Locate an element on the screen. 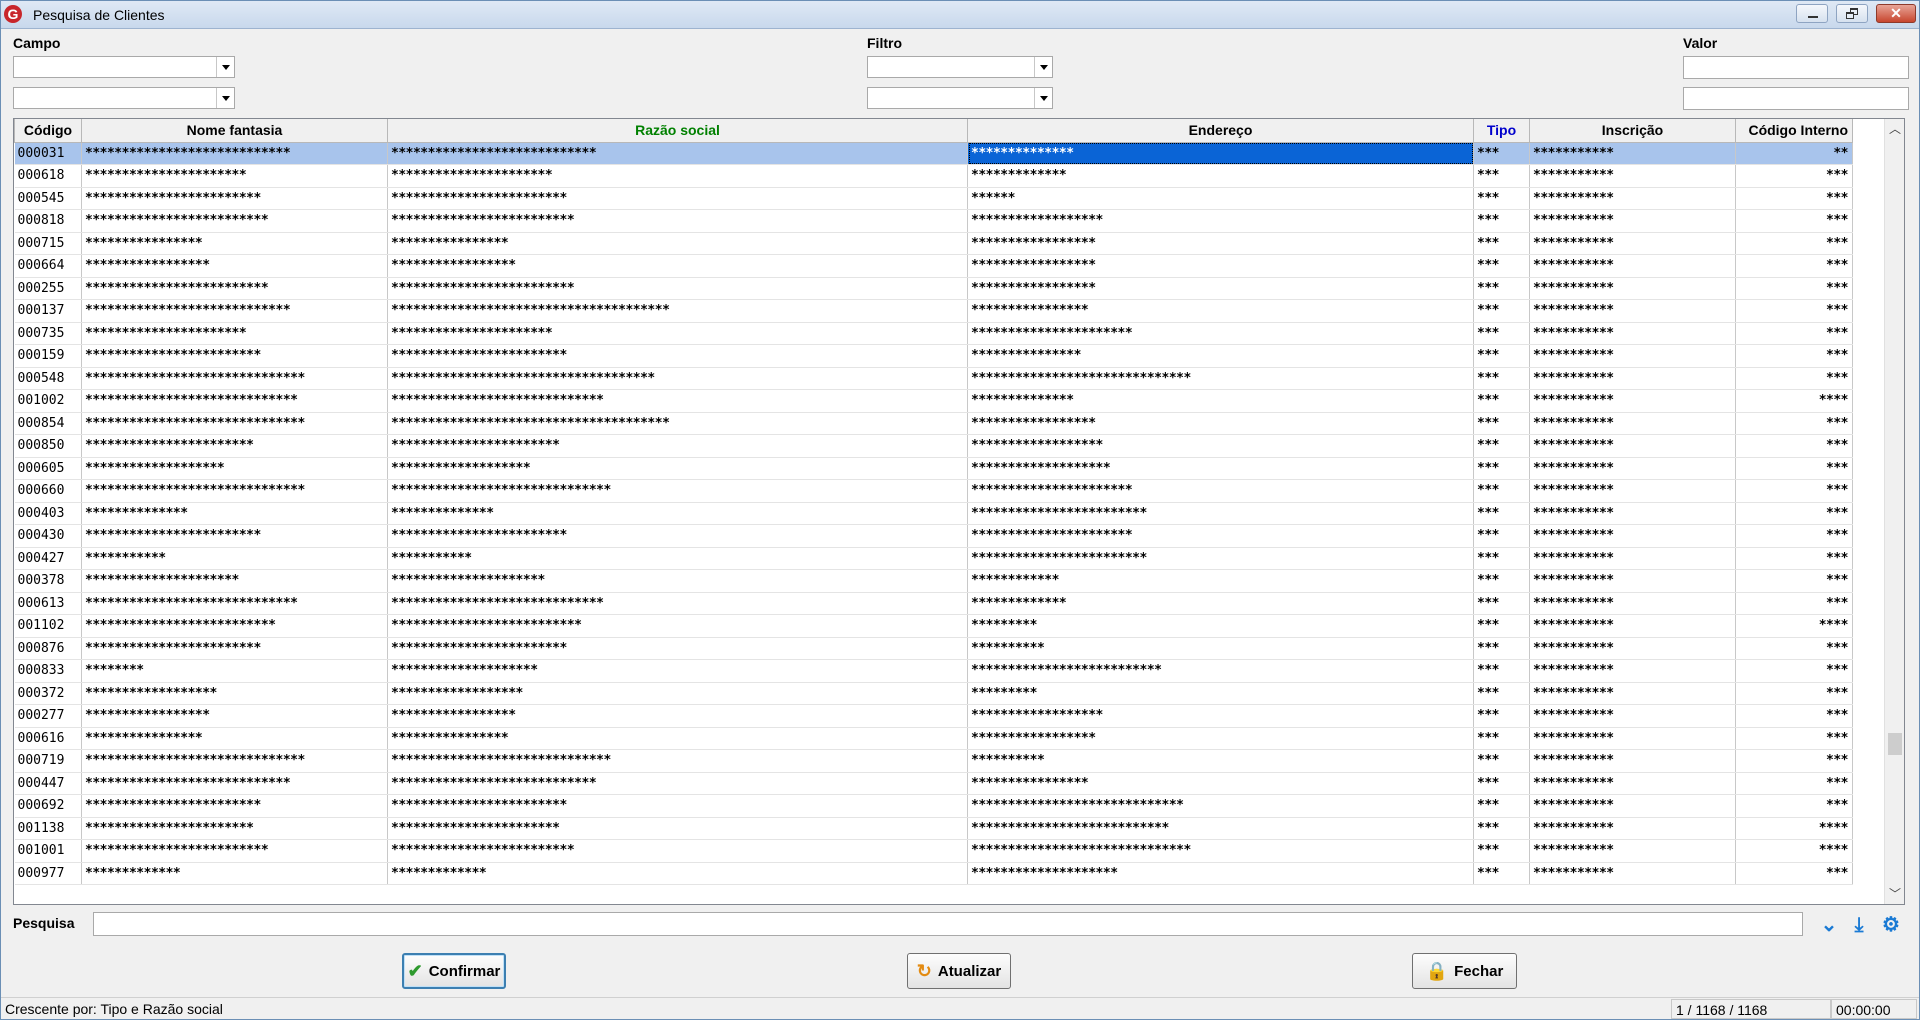 This screenshot has height=1020, width=1920. cell-endereco: ********* is located at coordinates (1220, 693).